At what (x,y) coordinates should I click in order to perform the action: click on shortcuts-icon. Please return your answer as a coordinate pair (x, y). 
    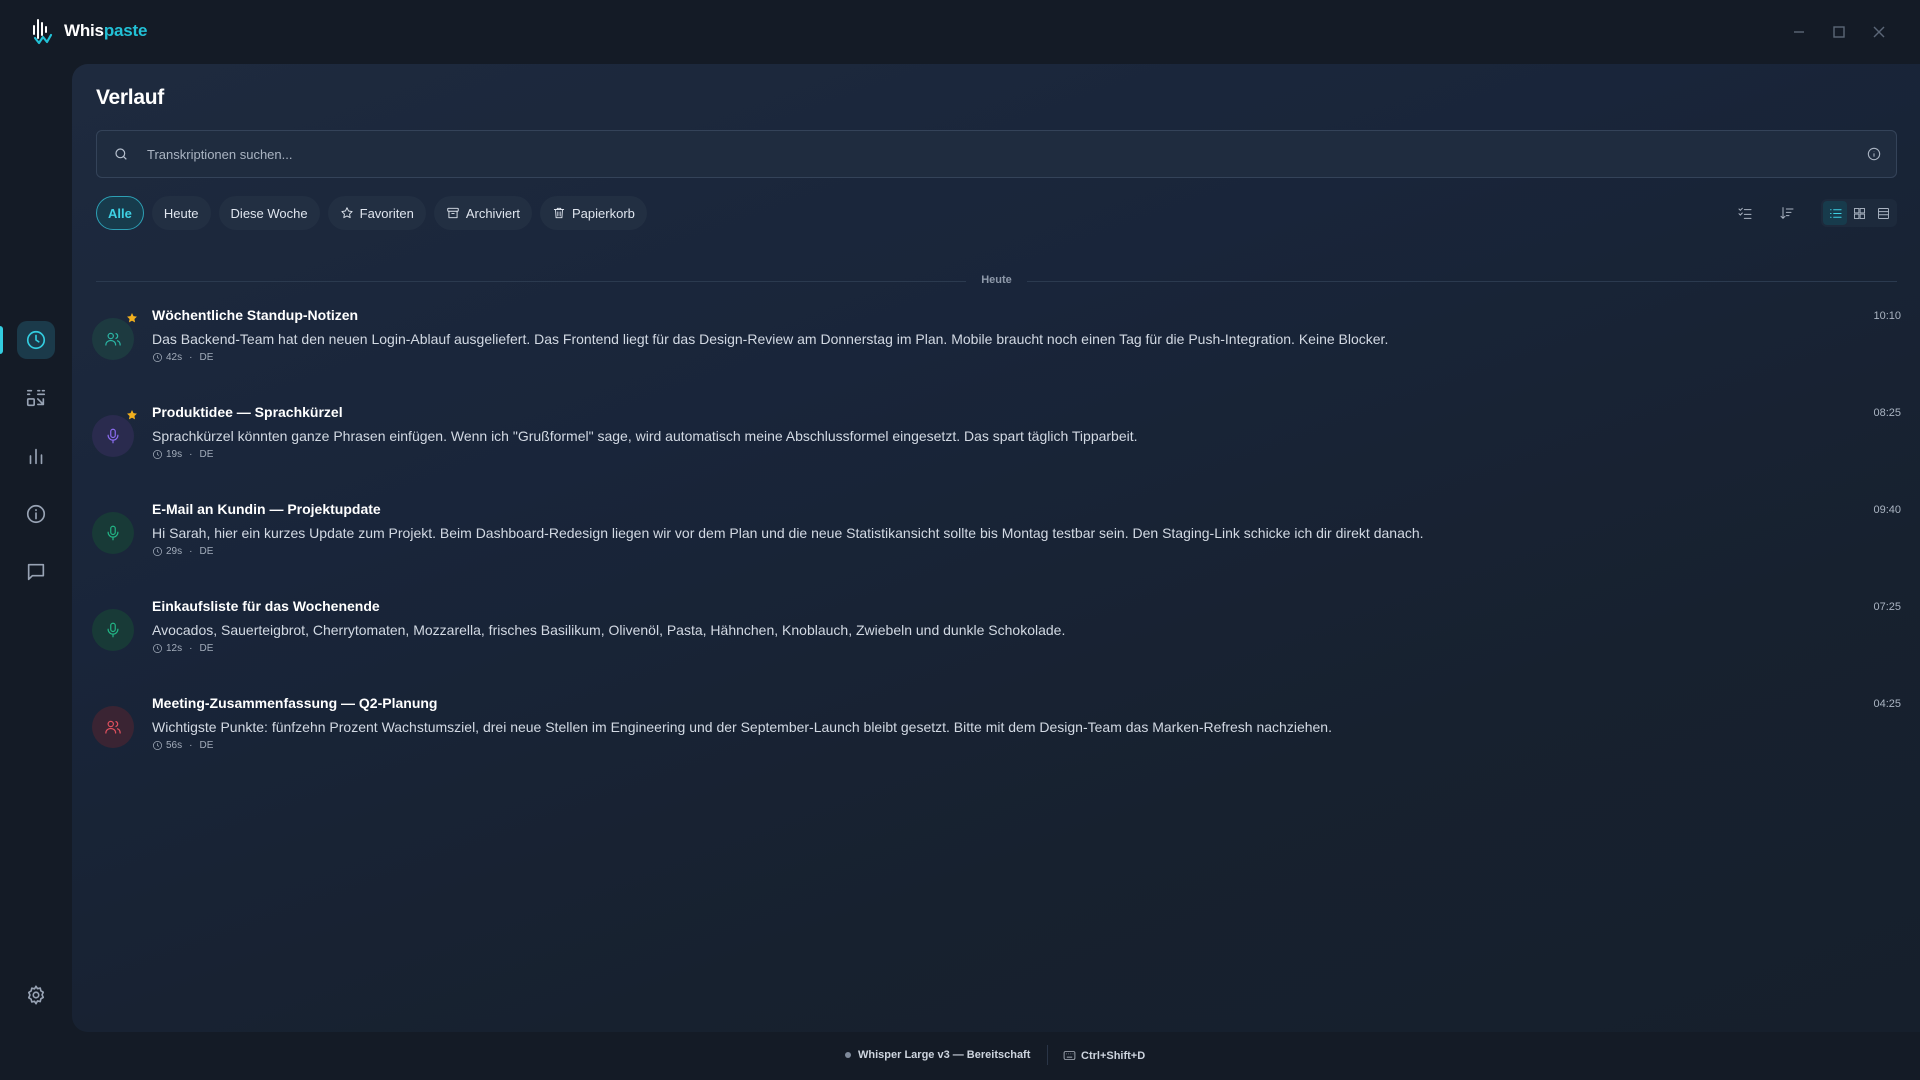
    Looking at the image, I should click on (36, 398).